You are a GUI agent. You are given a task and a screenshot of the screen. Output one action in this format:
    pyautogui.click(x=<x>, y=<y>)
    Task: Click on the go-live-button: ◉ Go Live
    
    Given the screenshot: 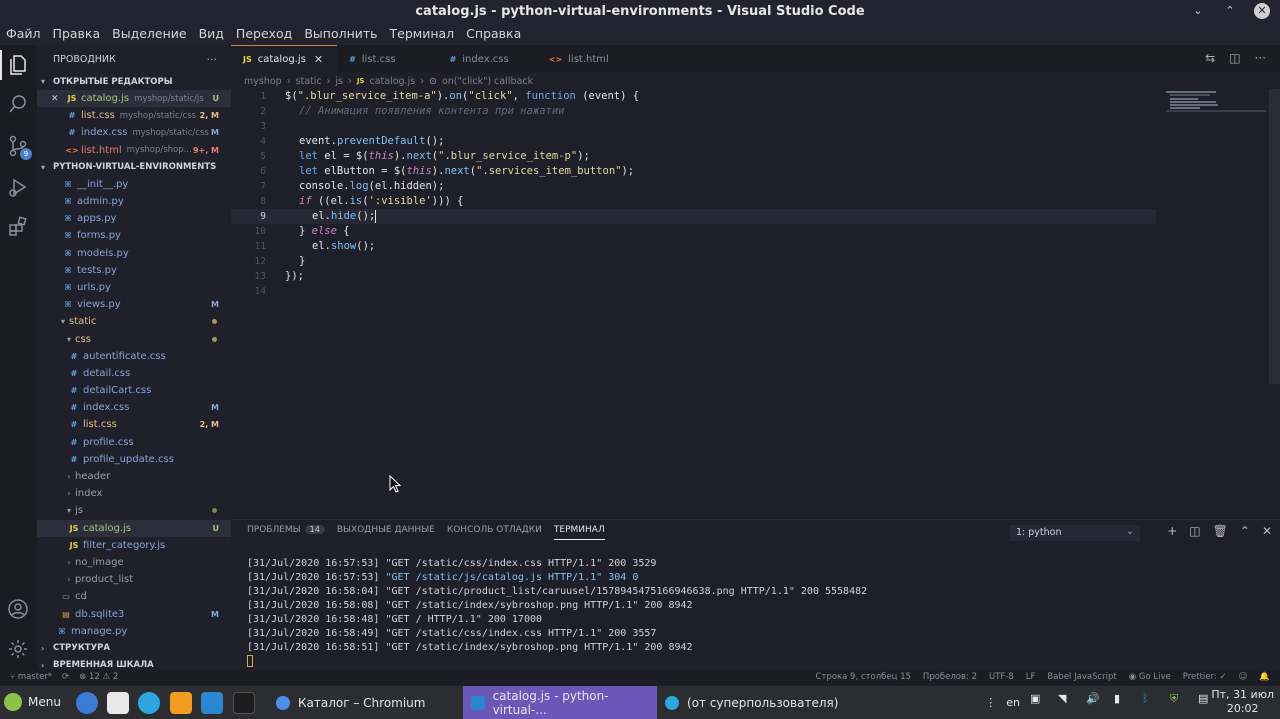 What is the action you would take?
    pyautogui.click(x=1150, y=677)
    